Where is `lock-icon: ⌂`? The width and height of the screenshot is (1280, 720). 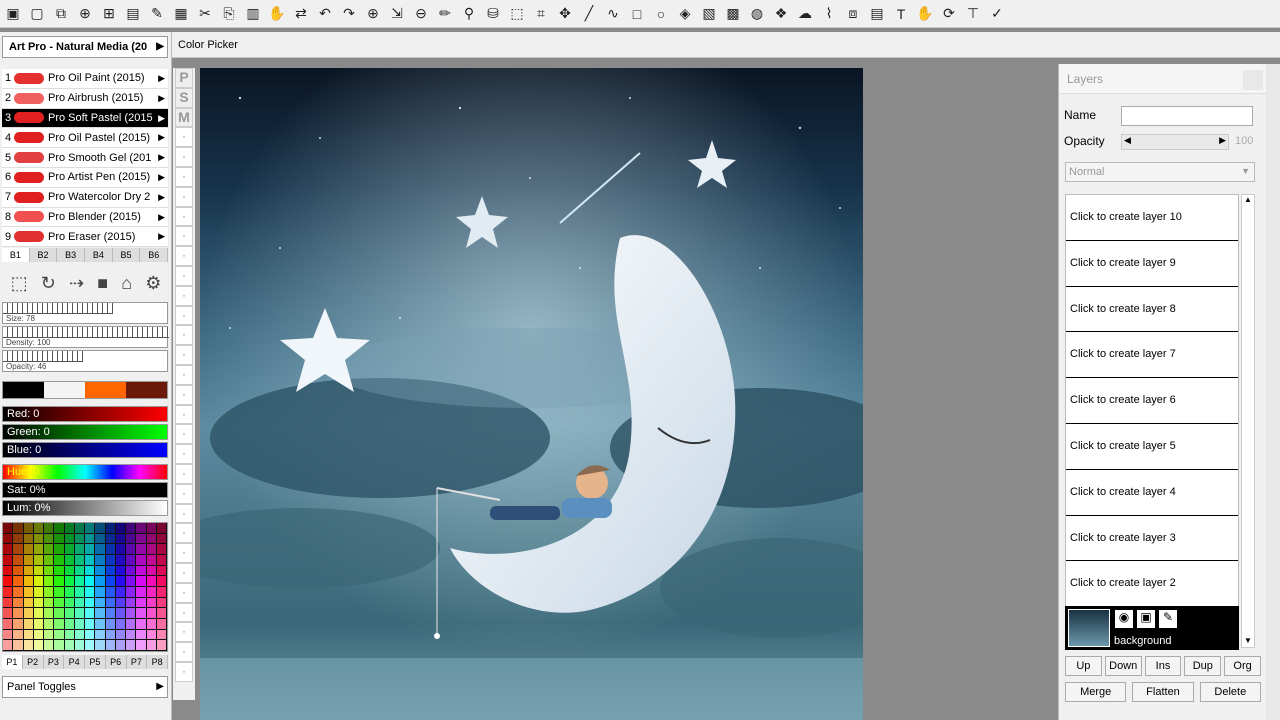
lock-icon: ⌂ is located at coordinates (126, 283).